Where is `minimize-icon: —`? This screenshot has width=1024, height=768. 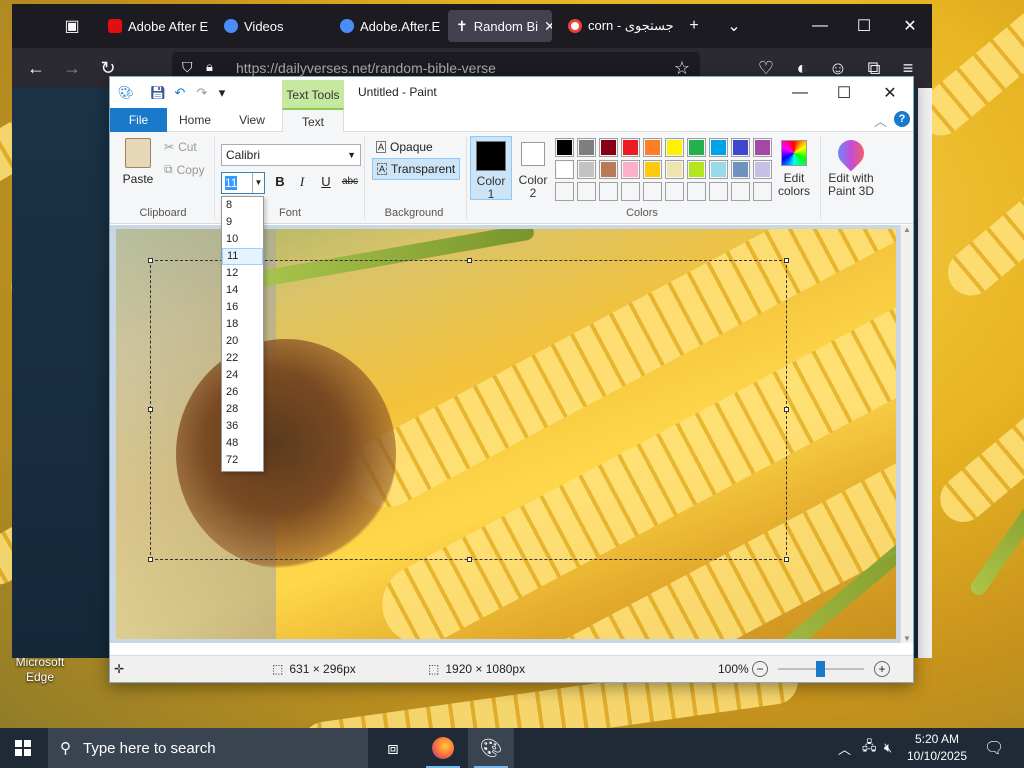
minimize-icon: — is located at coordinates (820, 26).